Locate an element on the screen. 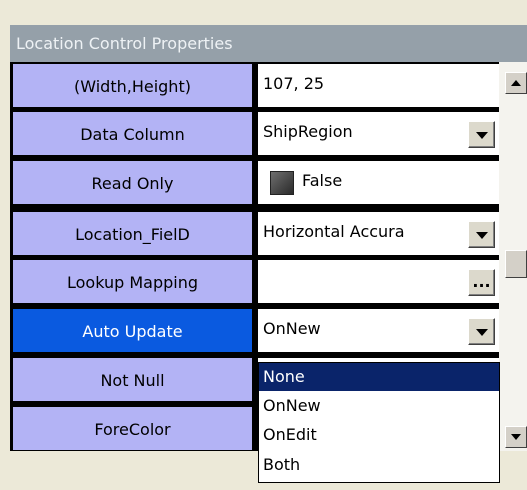 This screenshot has width=527, height=490. data-column-select: ShipRegion is located at coordinates (308, 132).